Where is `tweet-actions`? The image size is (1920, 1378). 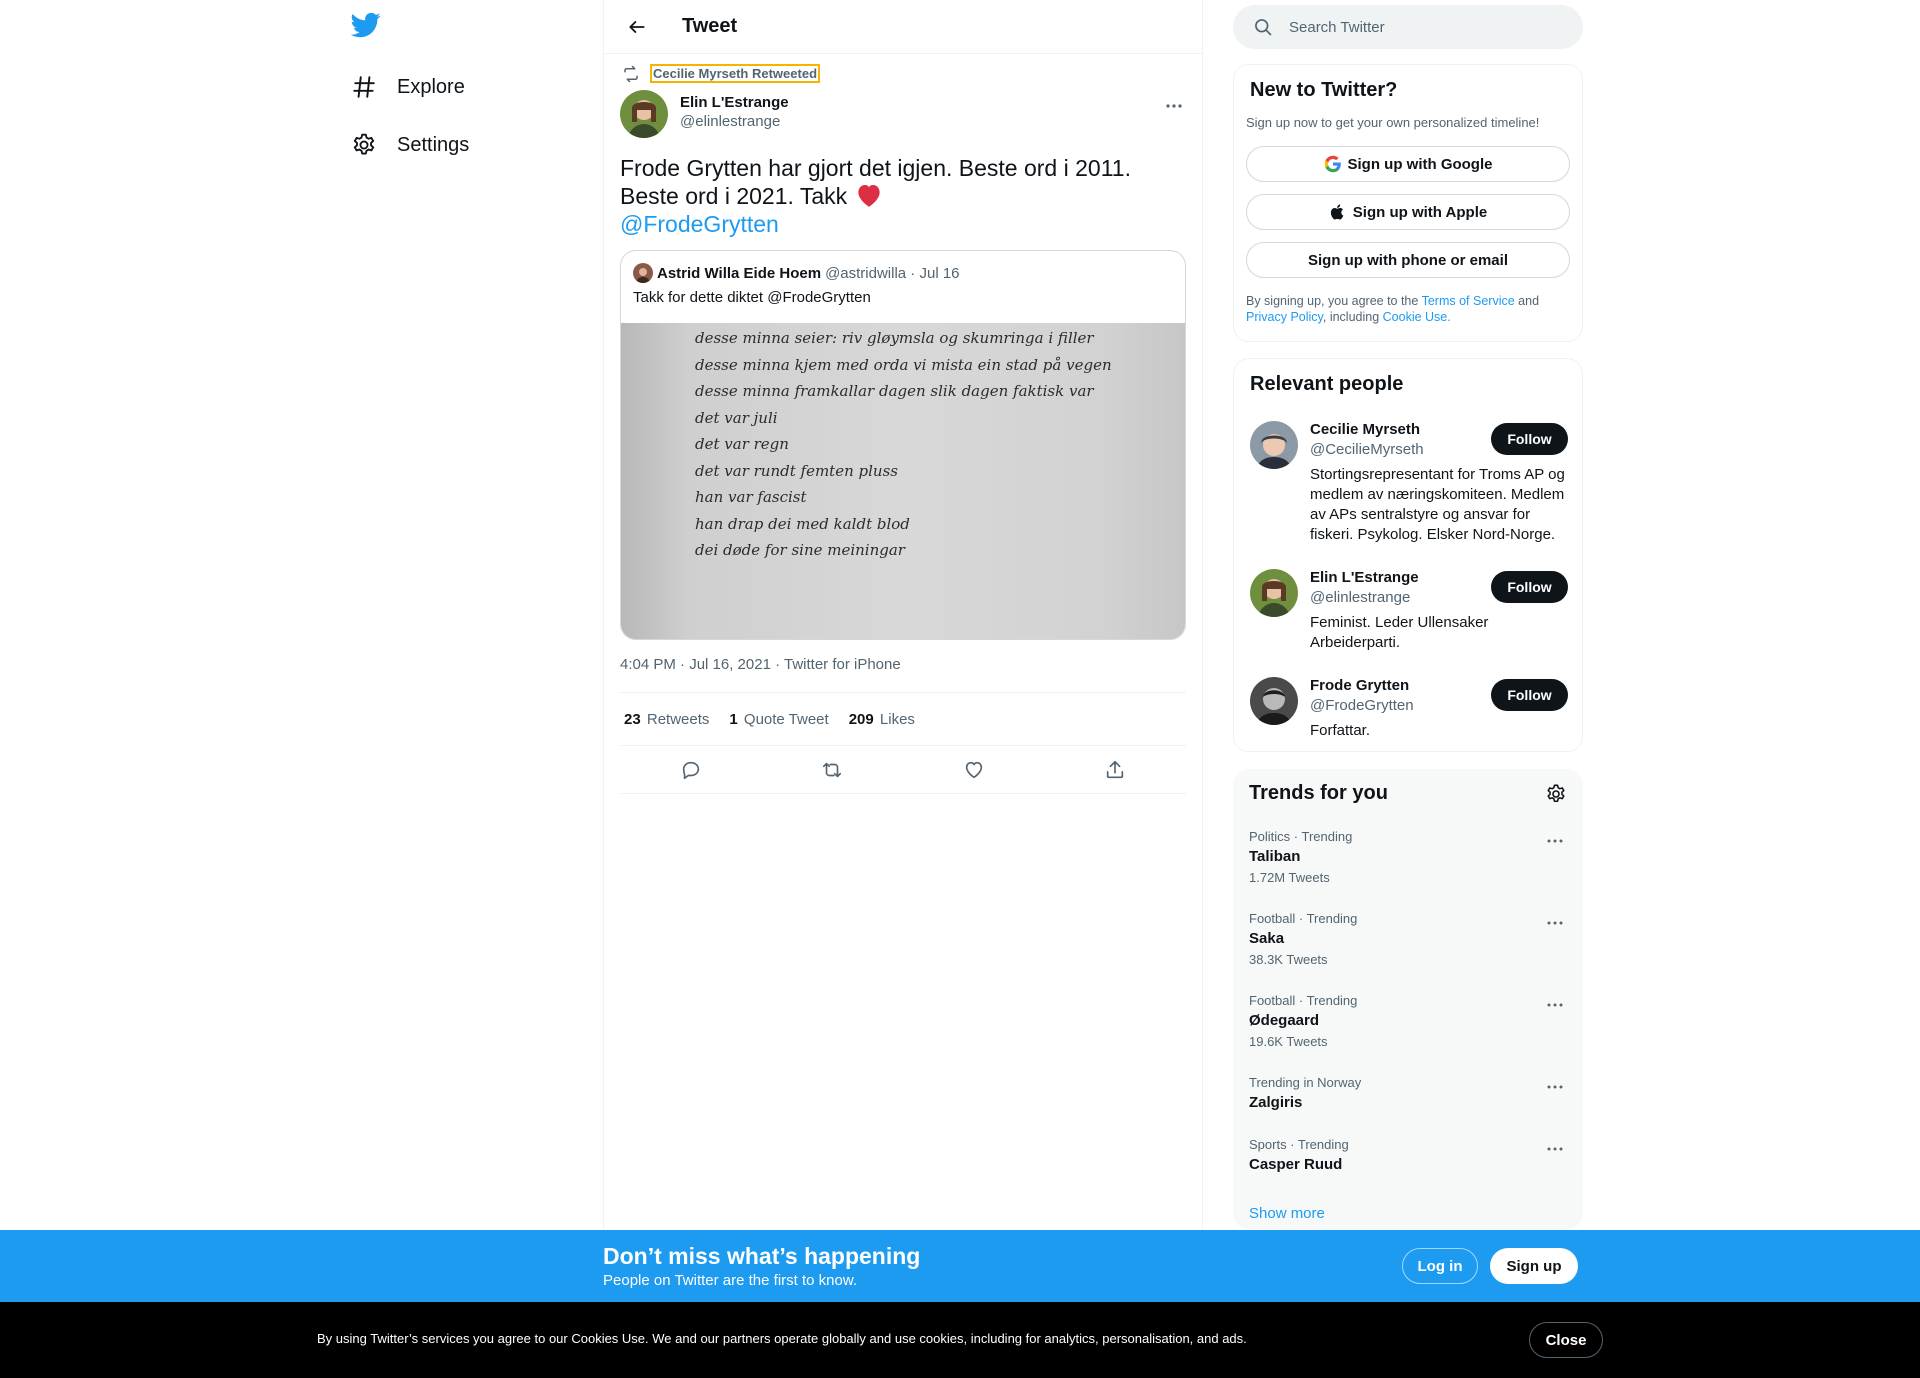 tweet-actions is located at coordinates (903, 770).